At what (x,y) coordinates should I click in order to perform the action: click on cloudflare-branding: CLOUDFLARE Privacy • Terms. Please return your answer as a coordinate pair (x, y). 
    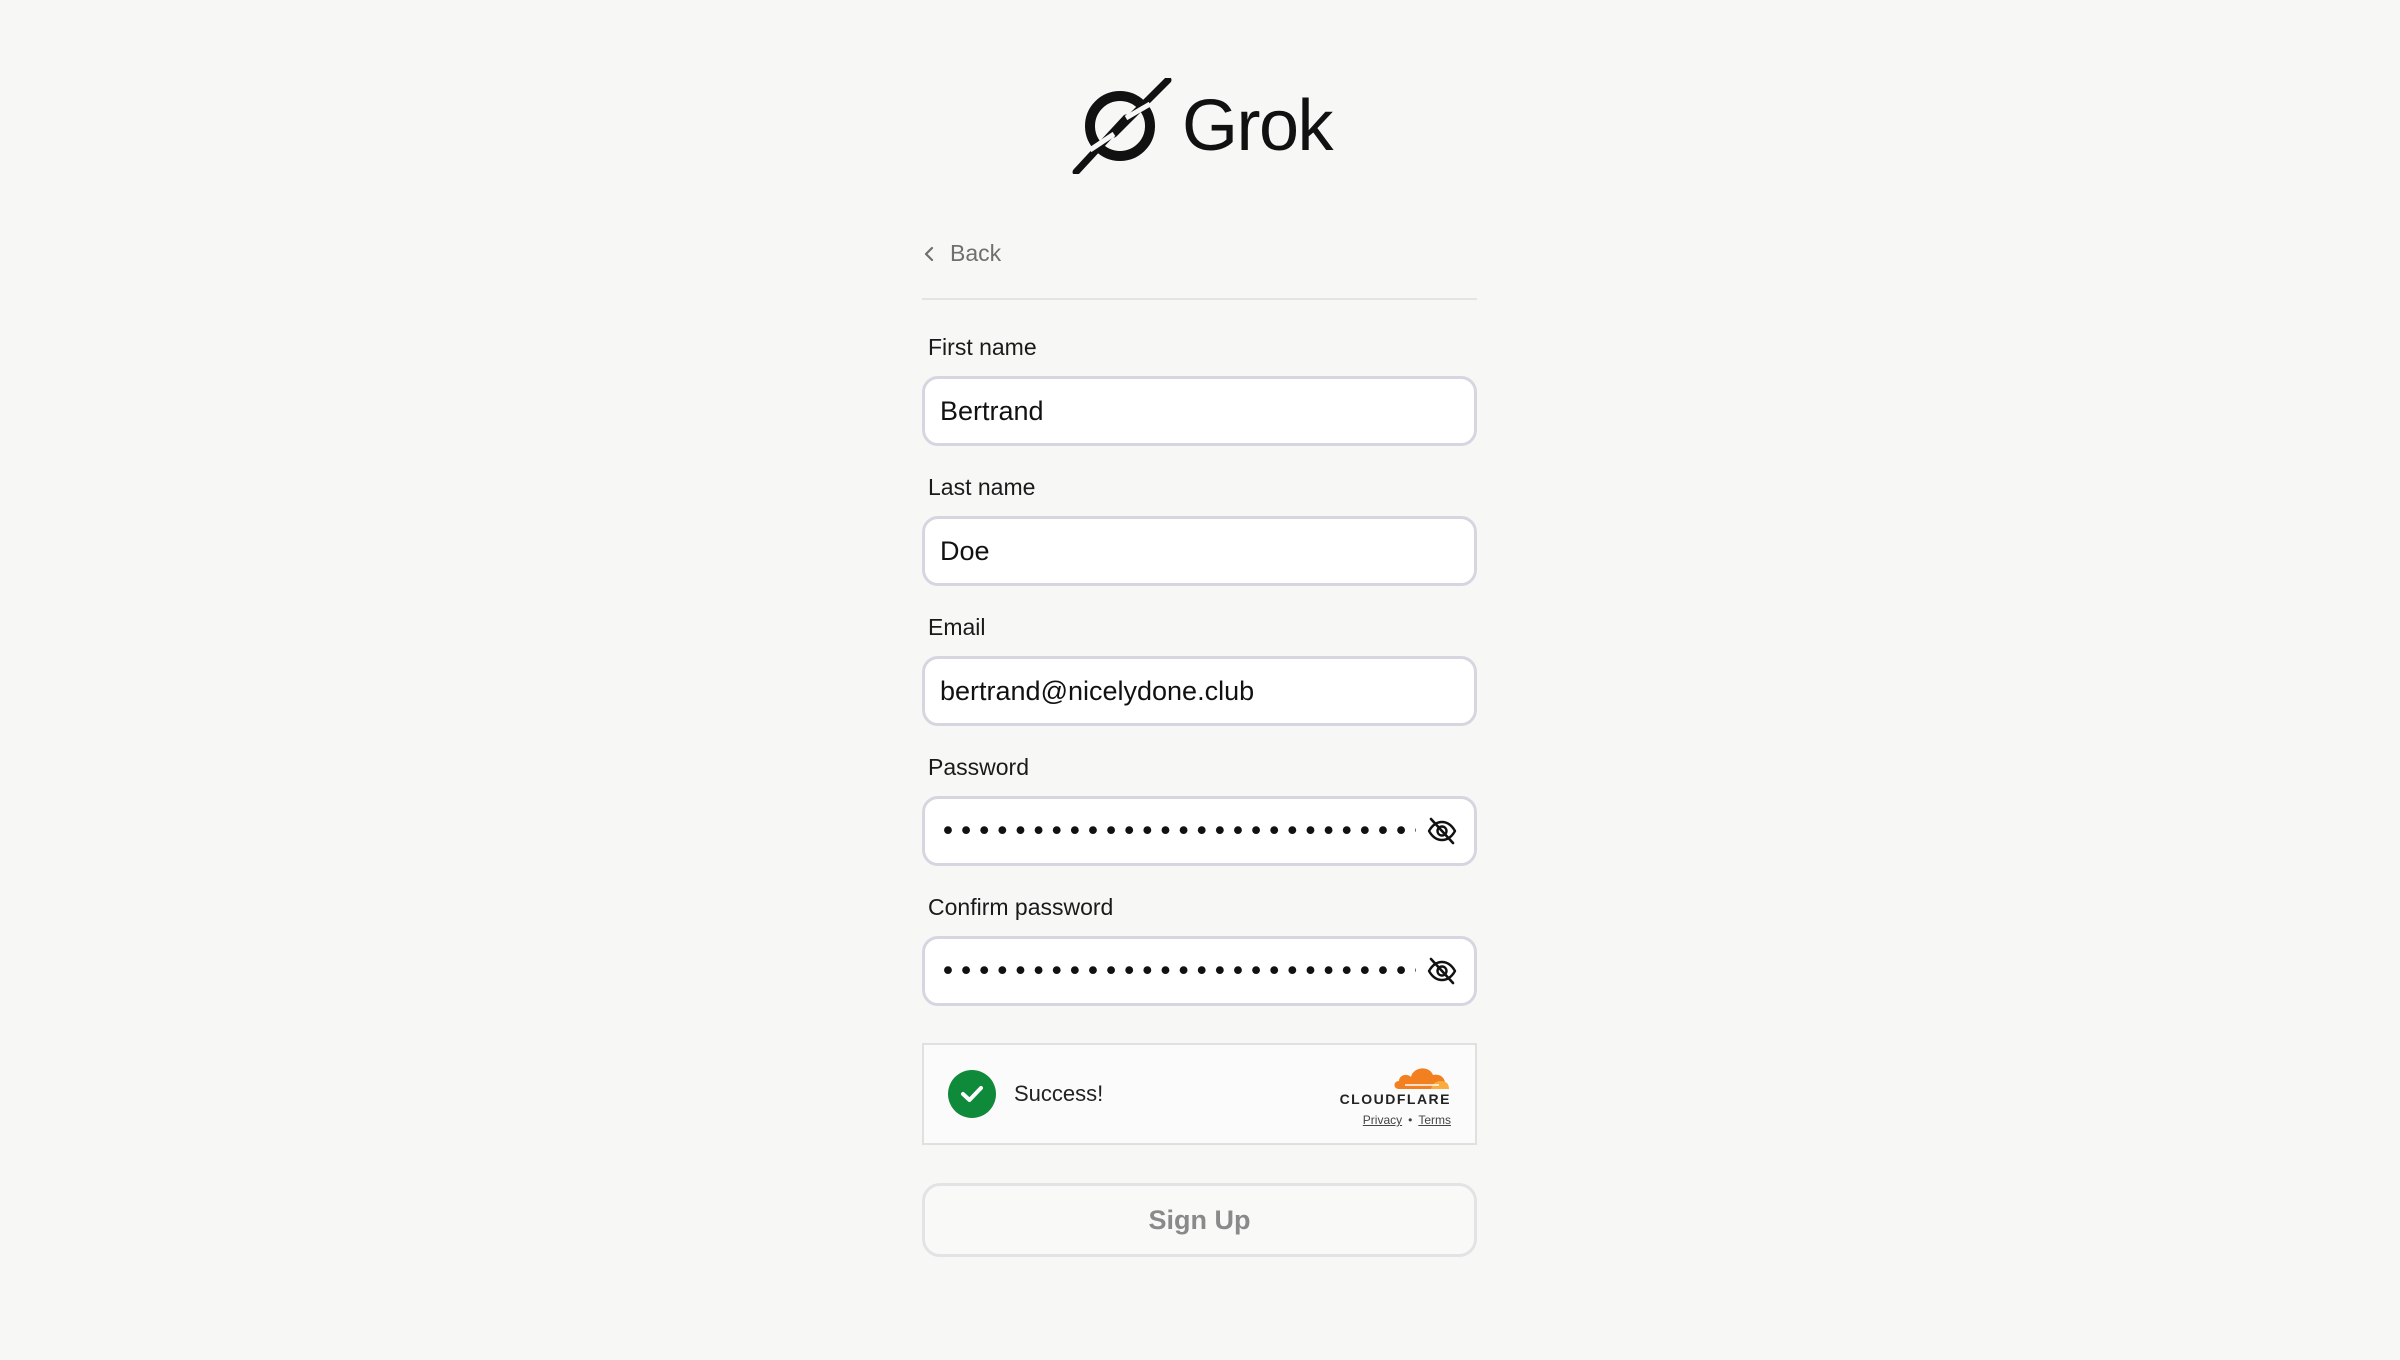
    Looking at the image, I should click on (1395, 1094).